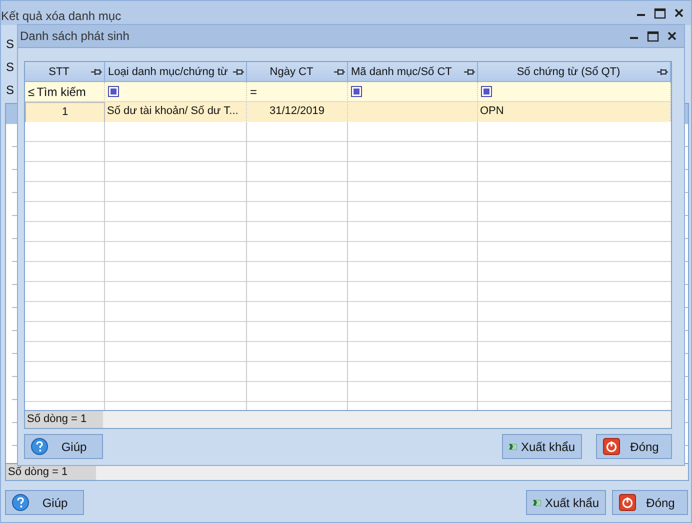 The width and height of the screenshot is (692, 523). What do you see at coordinates (75, 36) in the screenshot?
I see `dialog-title: Danh sách phát sinh` at bounding box center [75, 36].